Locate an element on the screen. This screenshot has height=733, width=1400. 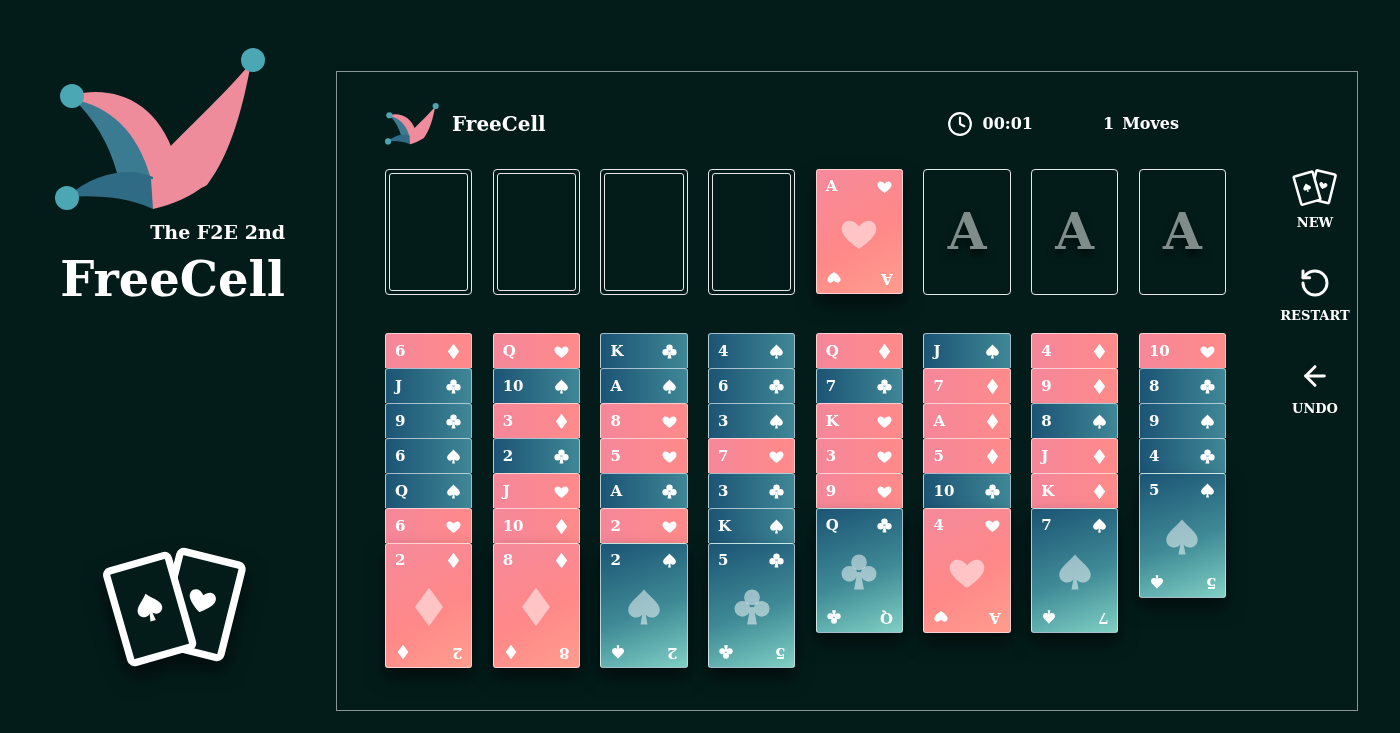
playing-card: 2 2 is located at coordinates (644, 605).